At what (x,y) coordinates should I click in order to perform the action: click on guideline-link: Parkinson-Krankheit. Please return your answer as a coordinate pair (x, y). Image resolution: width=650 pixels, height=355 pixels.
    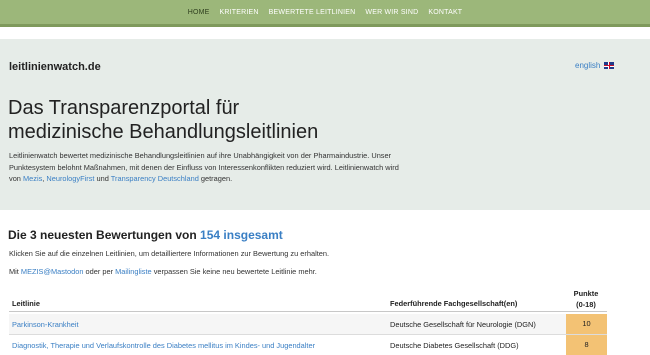
    Looking at the image, I should click on (45, 324).